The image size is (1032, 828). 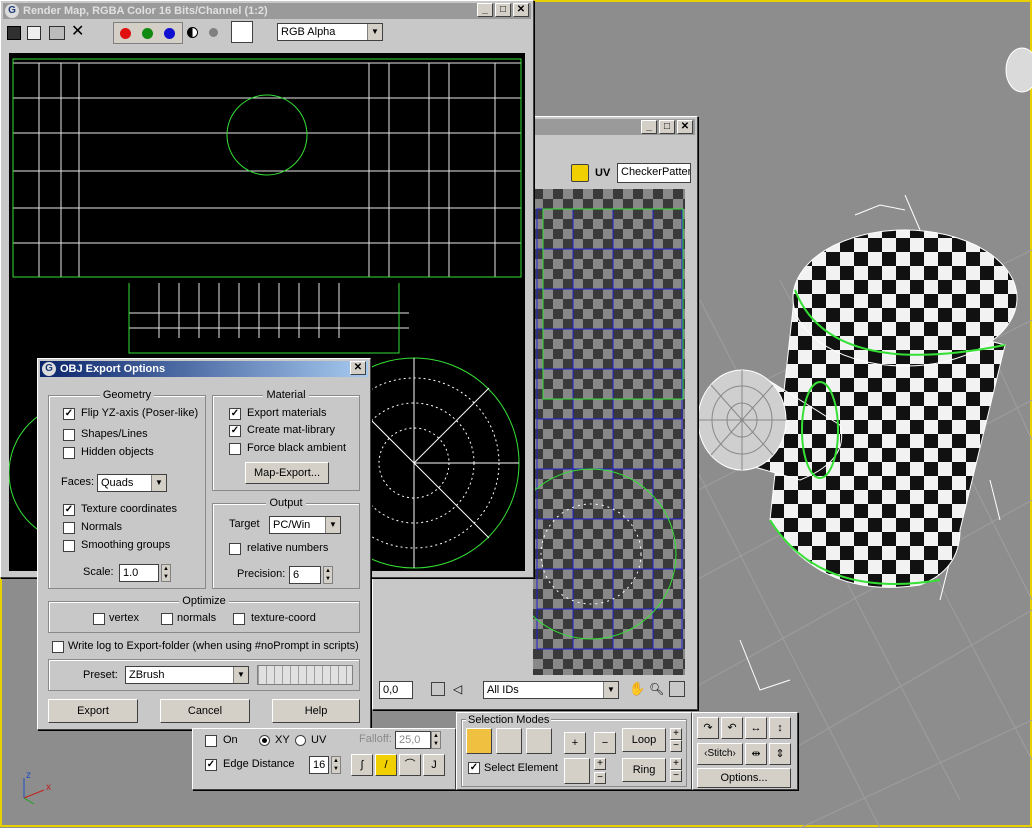 I want to click on zoom-icon: 🔍︎, so click(x=657, y=689).